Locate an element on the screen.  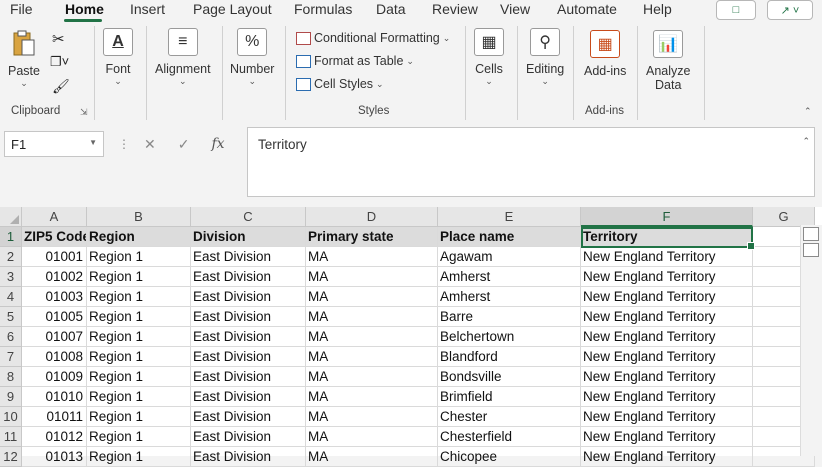
cell-b7: Region 1 is located at coordinates (139, 357).